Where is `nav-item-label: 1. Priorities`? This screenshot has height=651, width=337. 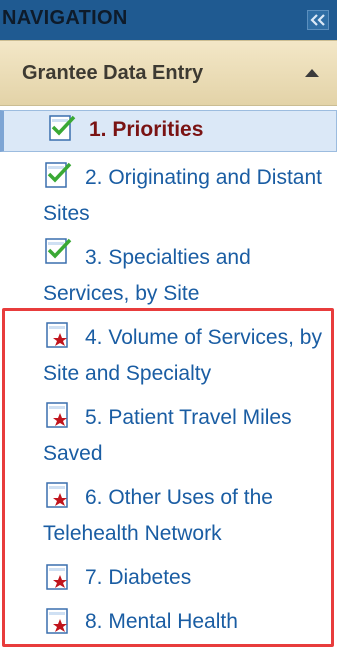
nav-item-label: 1. Priorities is located at coordinates (146, 129).